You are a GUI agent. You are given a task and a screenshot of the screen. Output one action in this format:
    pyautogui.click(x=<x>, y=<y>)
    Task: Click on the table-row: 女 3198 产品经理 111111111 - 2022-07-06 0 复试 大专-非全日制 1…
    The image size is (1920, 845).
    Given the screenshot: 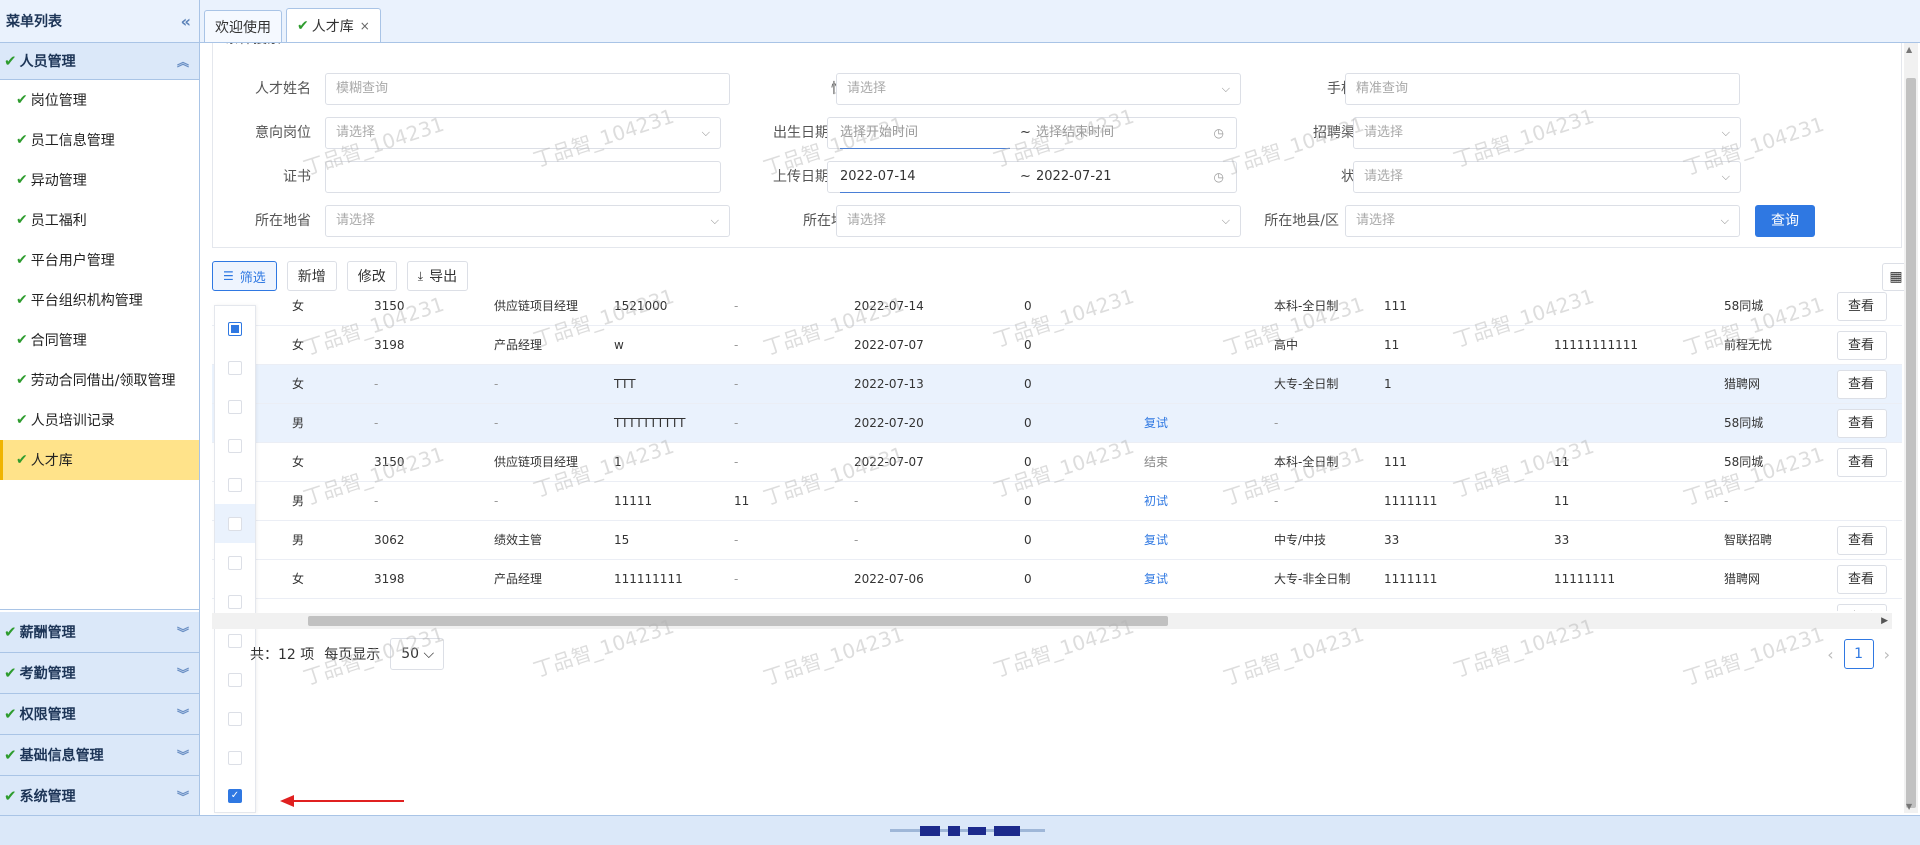 What is the action you would take?
    pyautogui.click(x=1057, y=579)
    